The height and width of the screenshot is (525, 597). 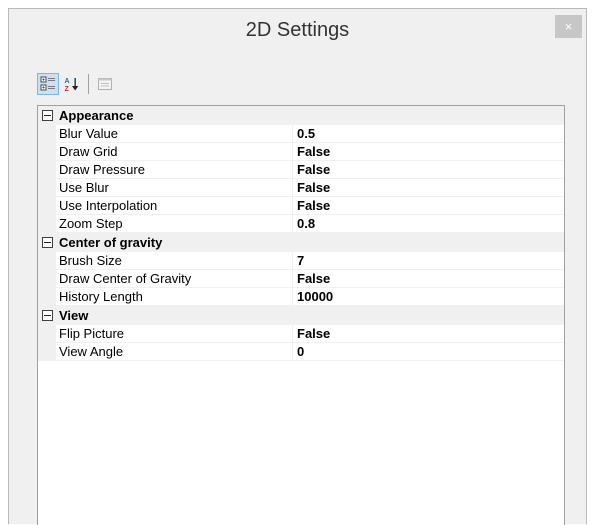 What do you see at coordinates (174, 352) in the screenshot?
I see `property-name: View Angle` at bounding box center [174, 352].